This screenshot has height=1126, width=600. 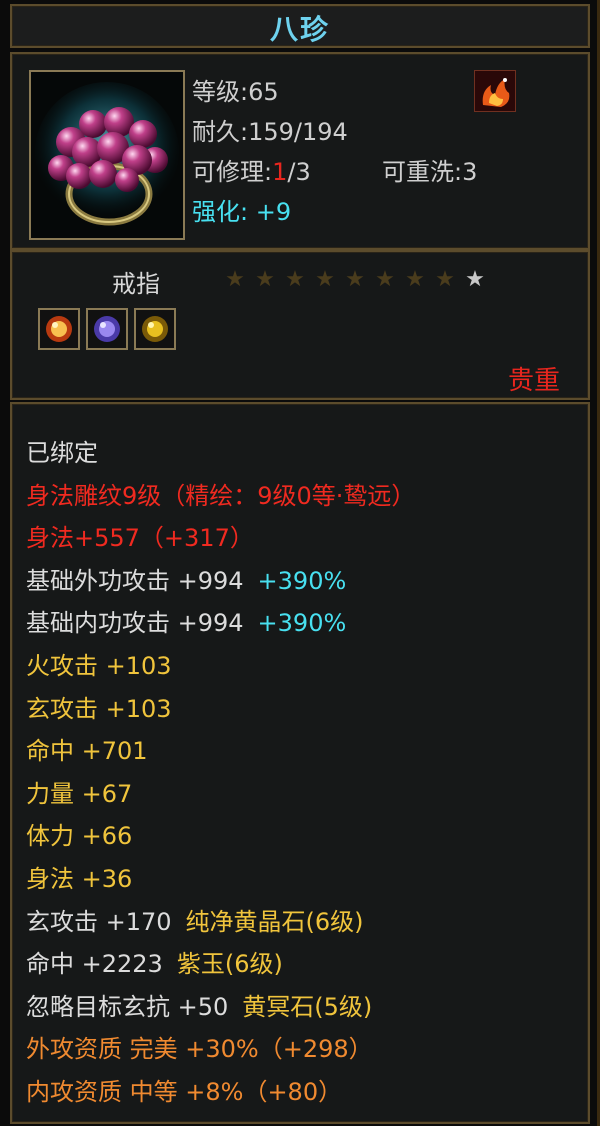 I want to click on stat-line: 命中 +701, so click(x=220, y=751).